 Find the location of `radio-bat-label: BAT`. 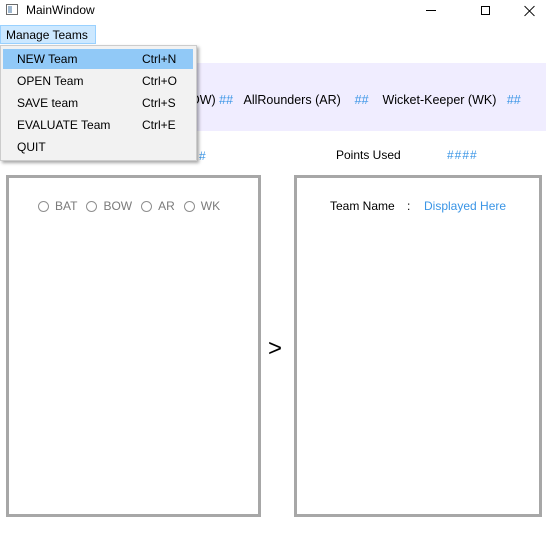

radio-bat-label: BAT is located at coordinates (66, 206).